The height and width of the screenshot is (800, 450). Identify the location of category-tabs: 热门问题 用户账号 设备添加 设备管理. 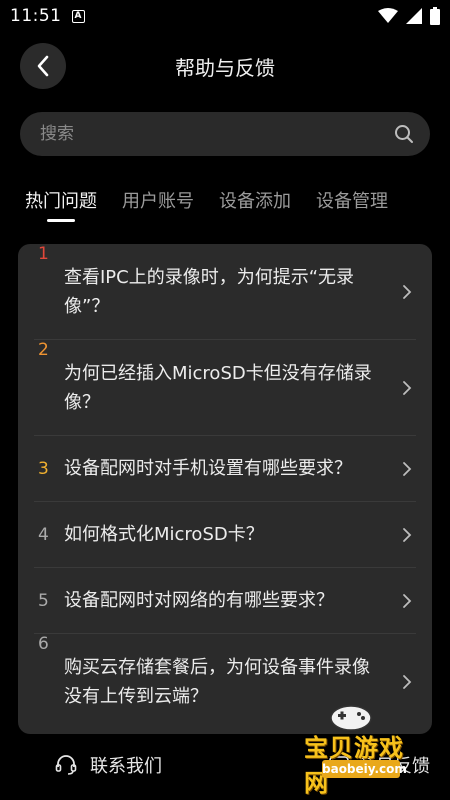
(225, 208).